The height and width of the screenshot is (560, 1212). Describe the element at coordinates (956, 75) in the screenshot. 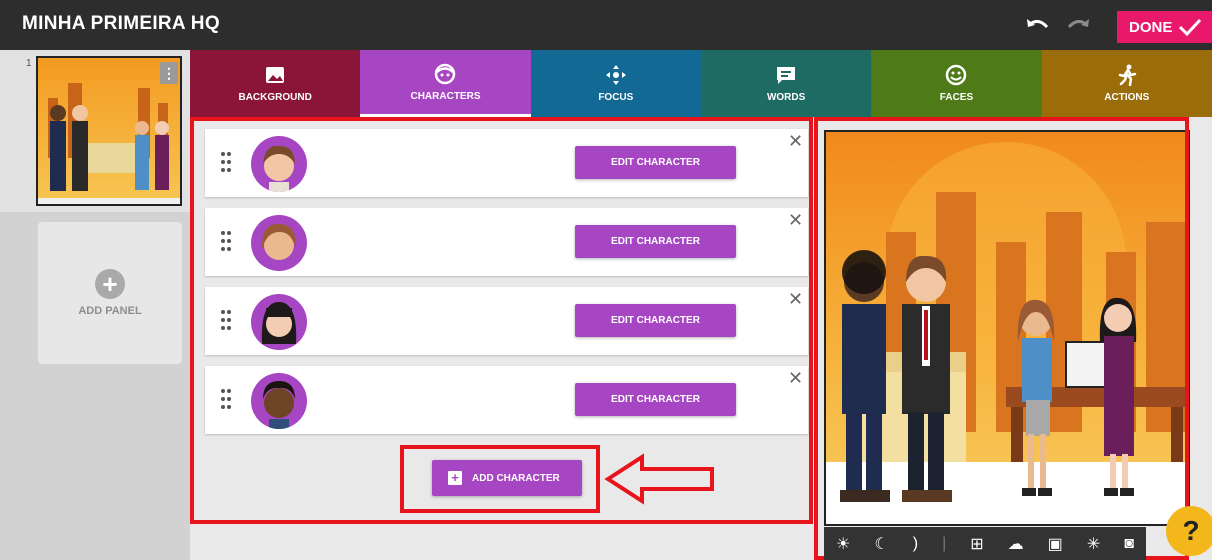

I see `smiley-icon` at that location.